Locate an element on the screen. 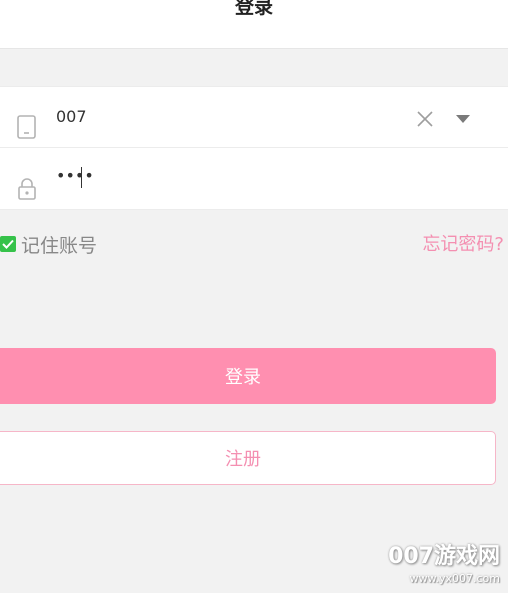  account-input: 007 is located at coordinates (71, 116).